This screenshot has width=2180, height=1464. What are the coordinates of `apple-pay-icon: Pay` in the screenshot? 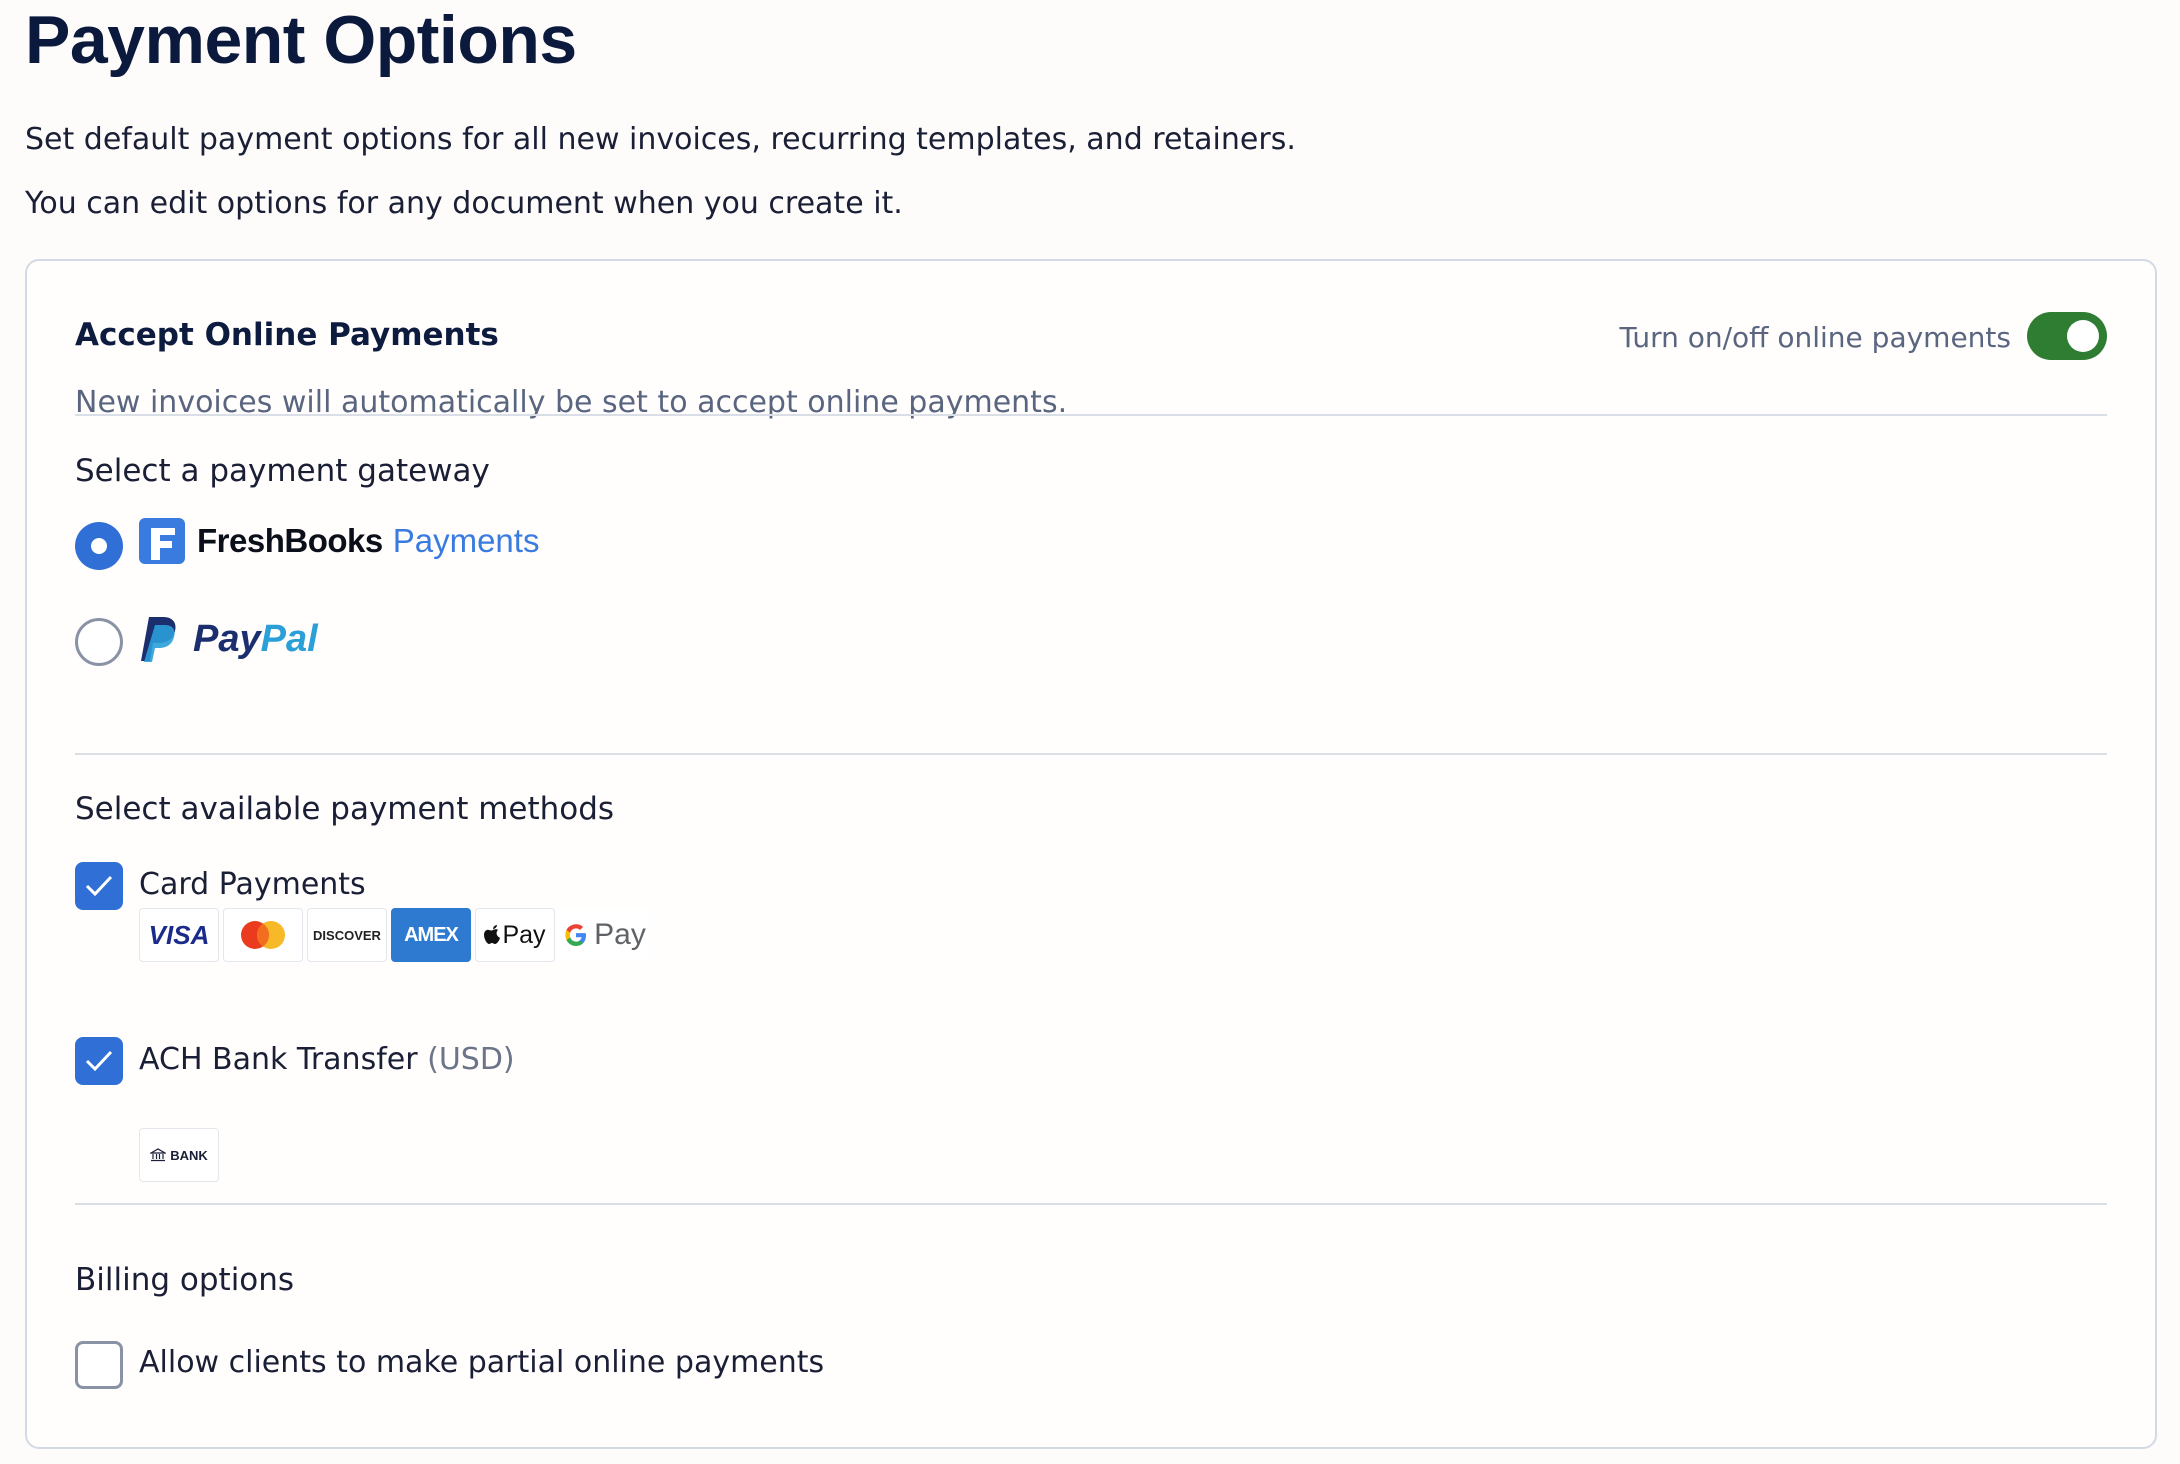 It's located at (515, 935).